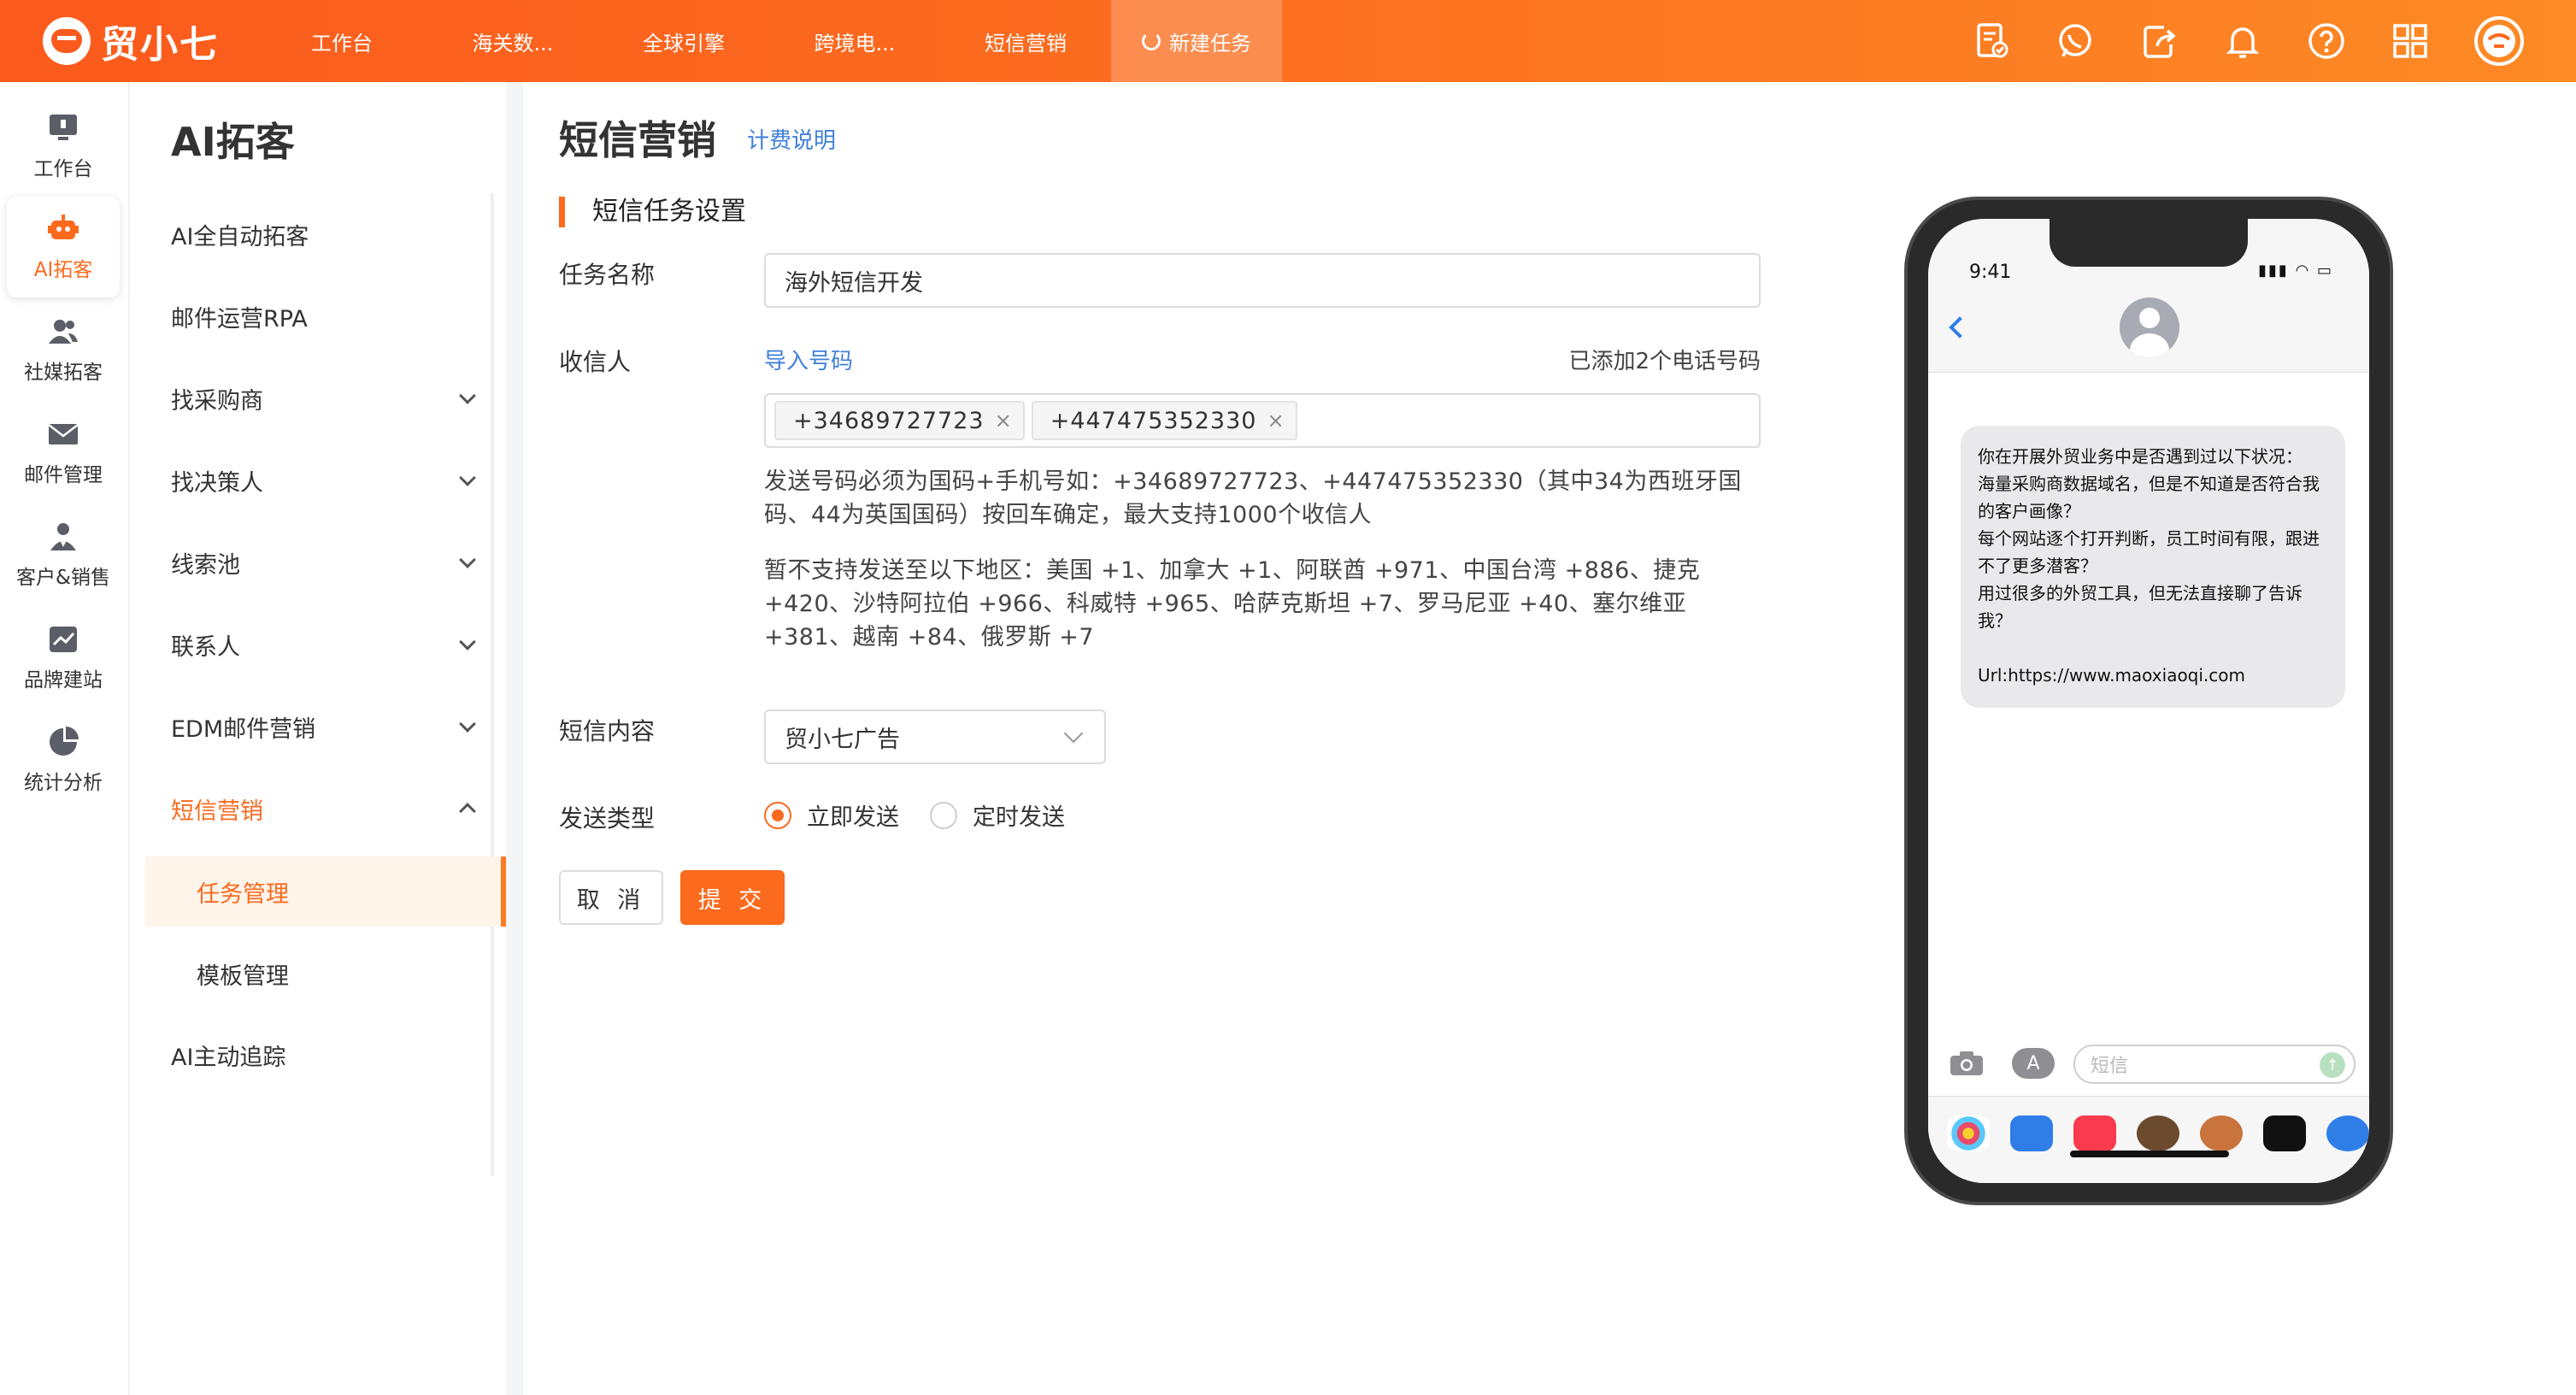 Image resolution: width=2576 pixels, height=1395 pixels. Describe the element at coordinates (325, 974) in the screenshot. I see `submenu-item-template-management: 模板管理` at that location.